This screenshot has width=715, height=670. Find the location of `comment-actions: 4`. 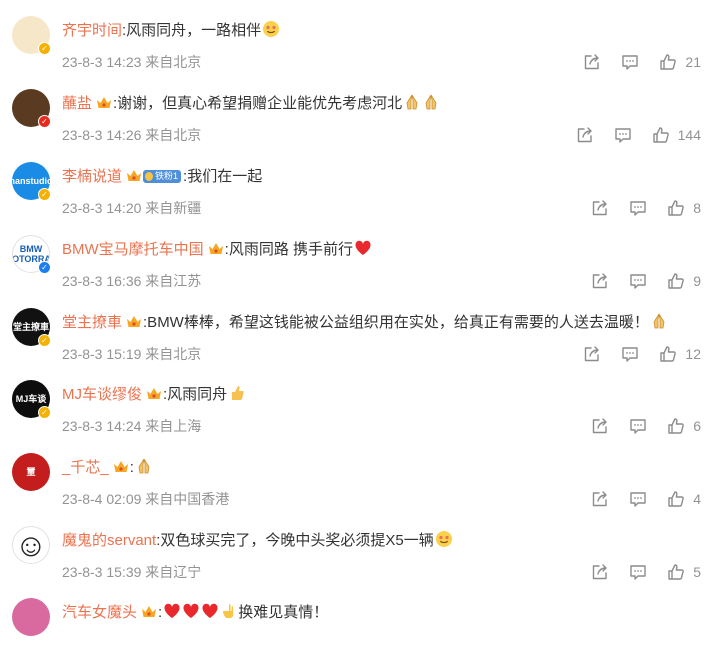

comment-actions: 4 is located at coordinates (636, 499).